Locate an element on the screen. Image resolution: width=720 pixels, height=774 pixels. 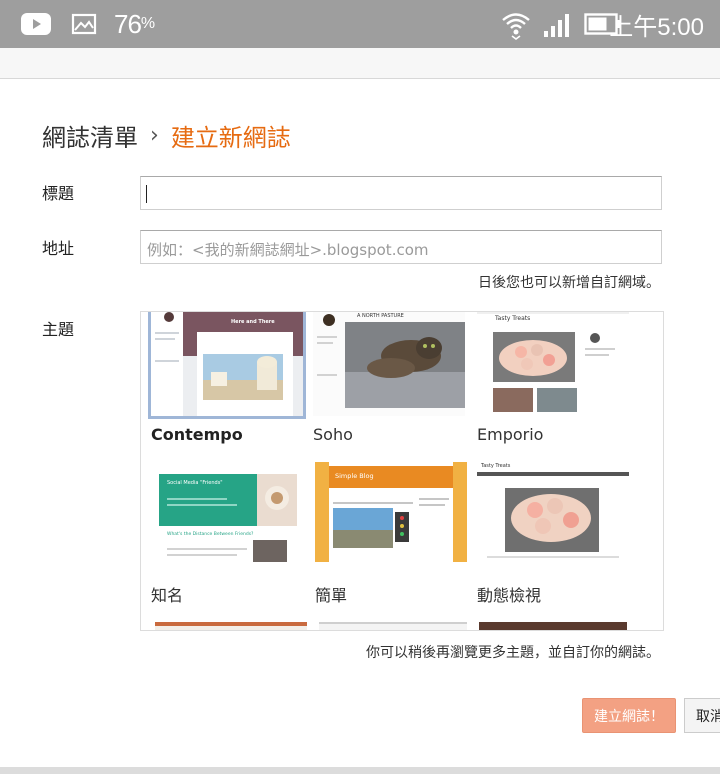
address-placeholder: 例如：<我的新網誌網址>.blogspot.com is located at coordinates (288, 250).